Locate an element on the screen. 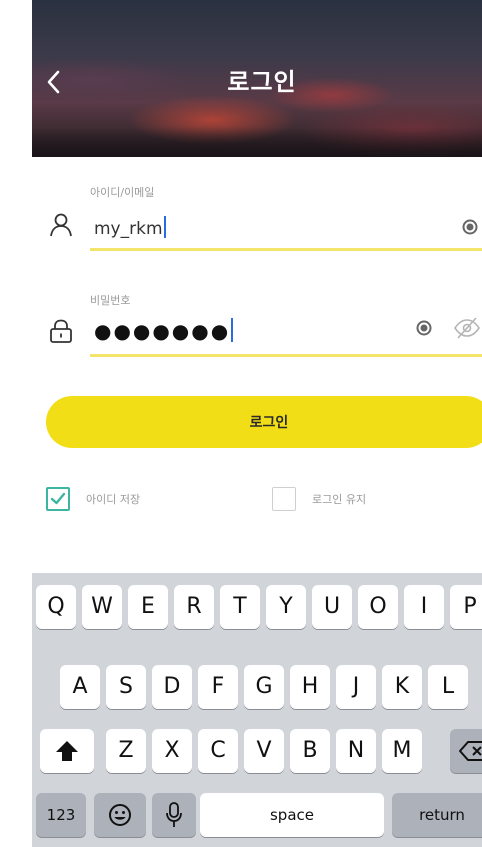 This screenshot has width=482, height=847. save-id-checkbox is located at coordinates (58, 499).